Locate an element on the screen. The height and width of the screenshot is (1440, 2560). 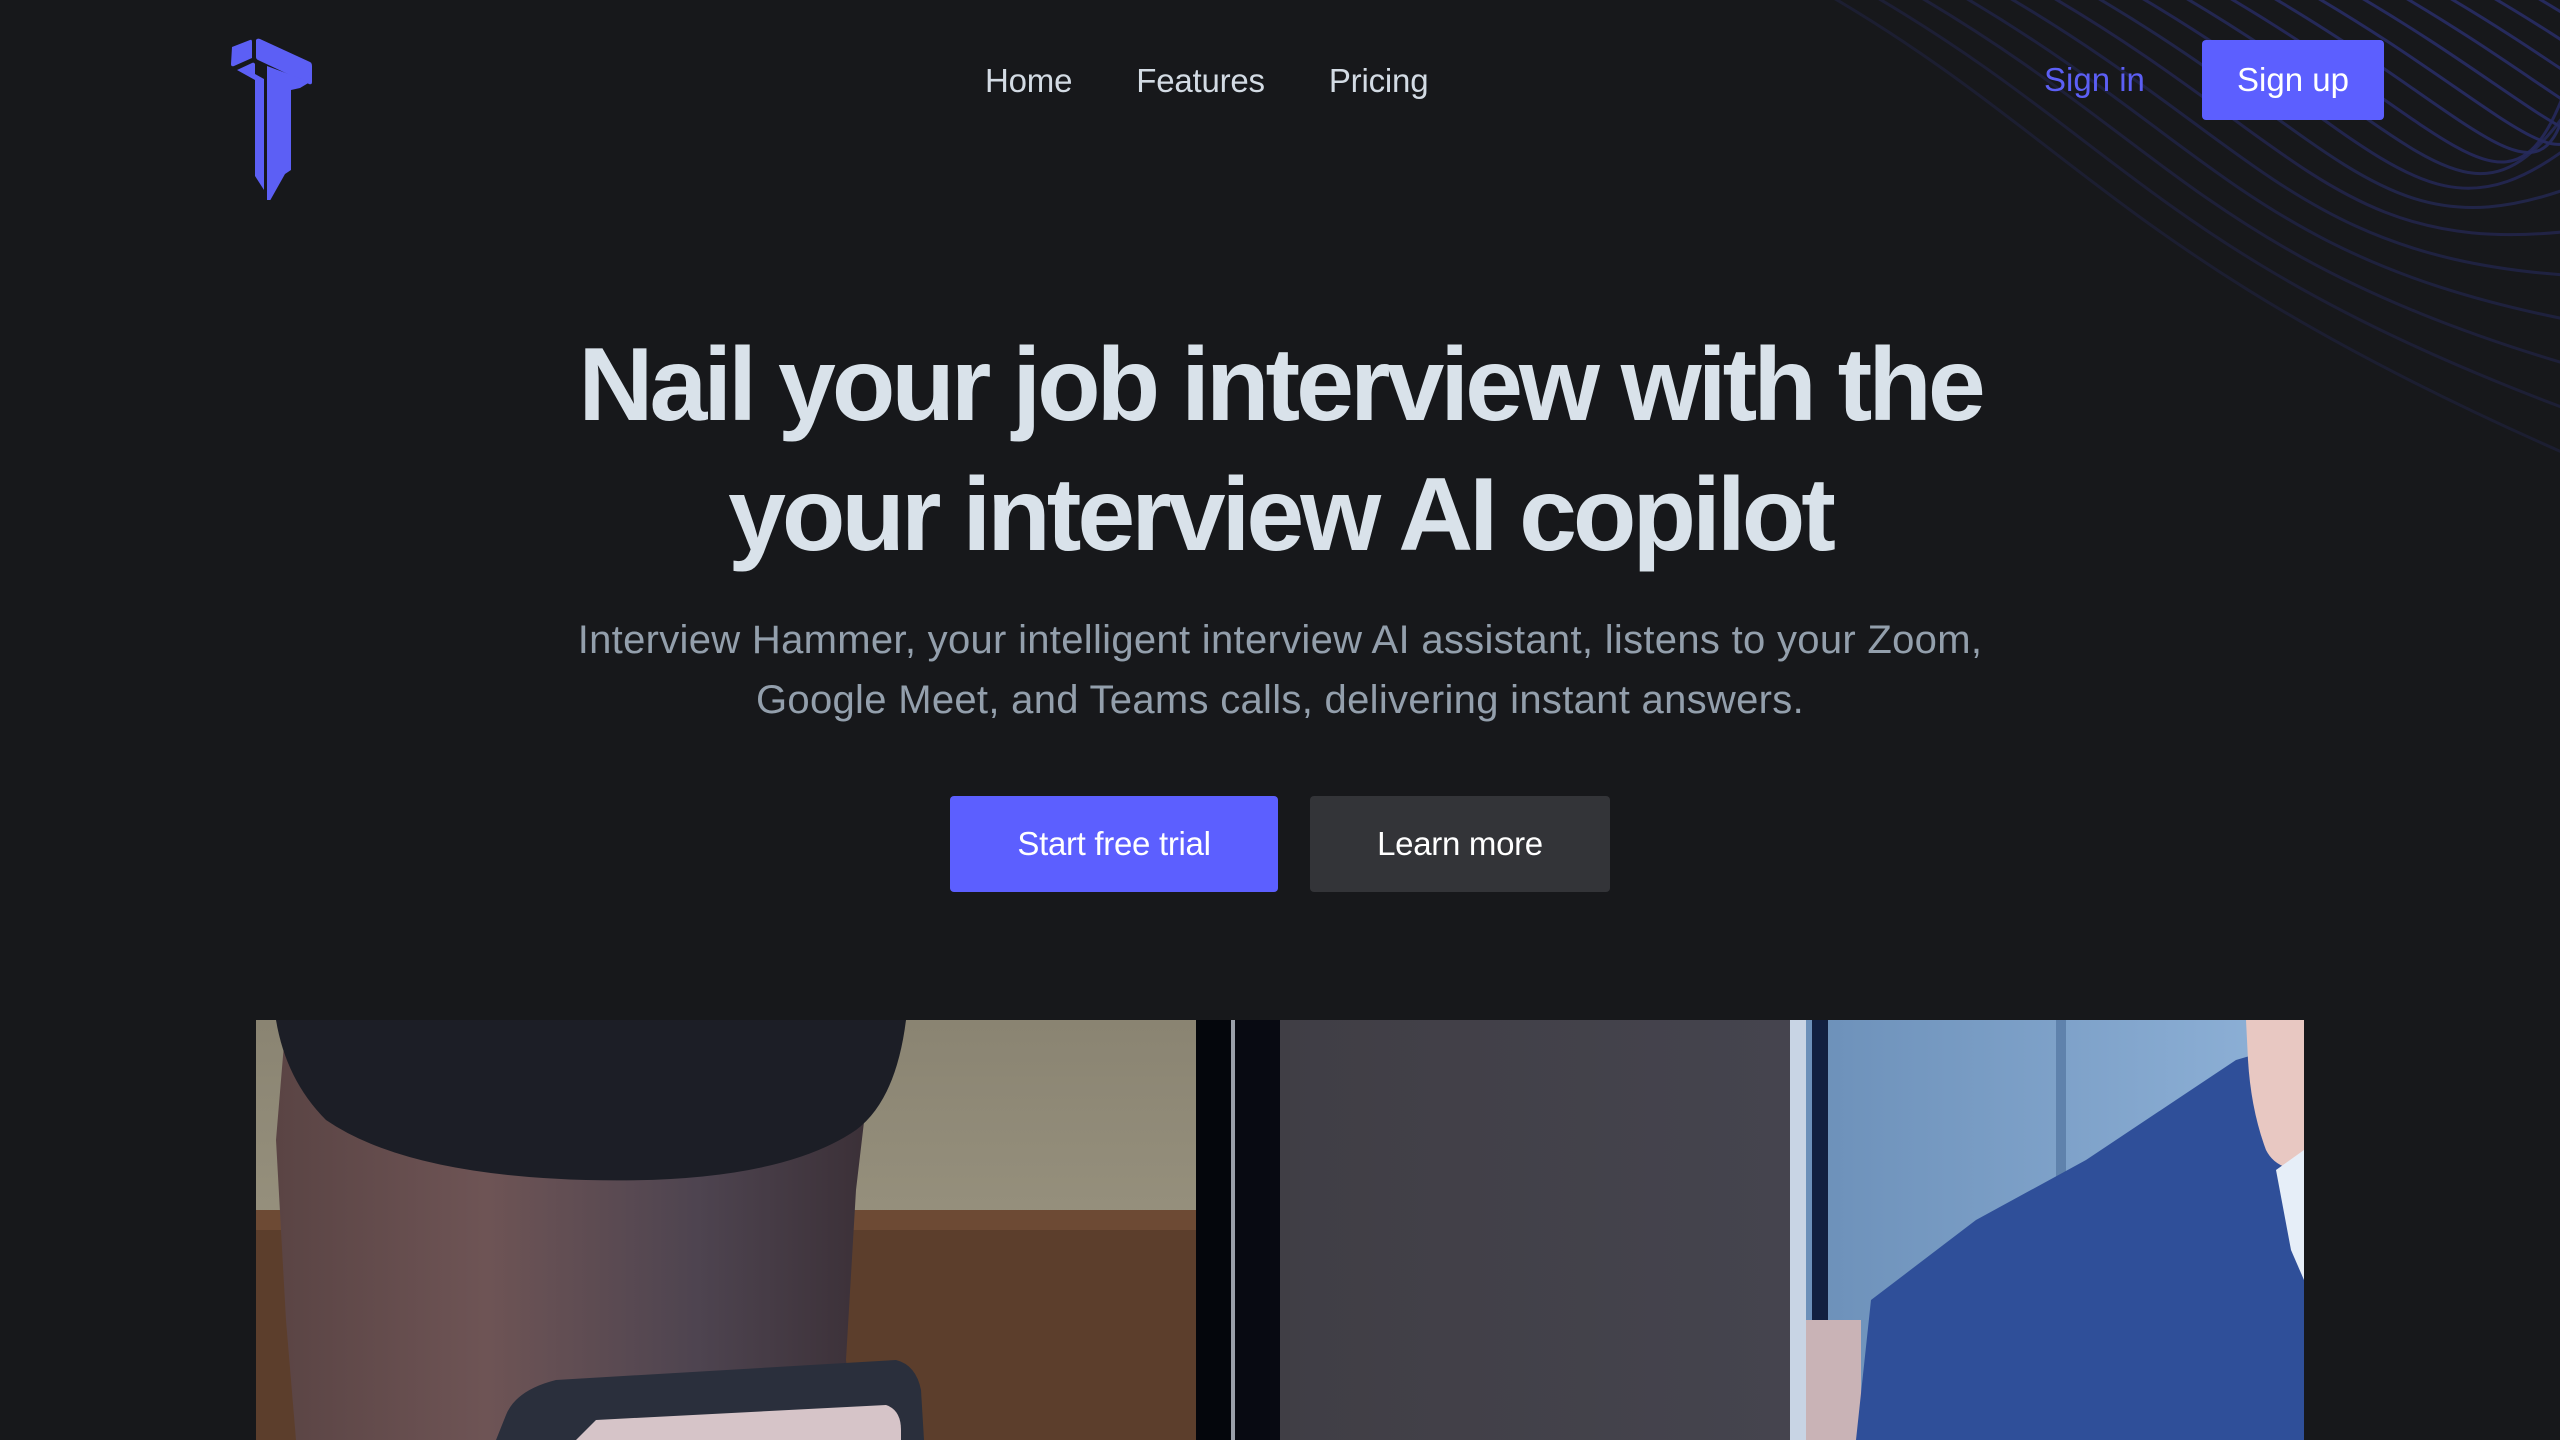
nav-link-home: Home is located at coordinates (1028, 81).